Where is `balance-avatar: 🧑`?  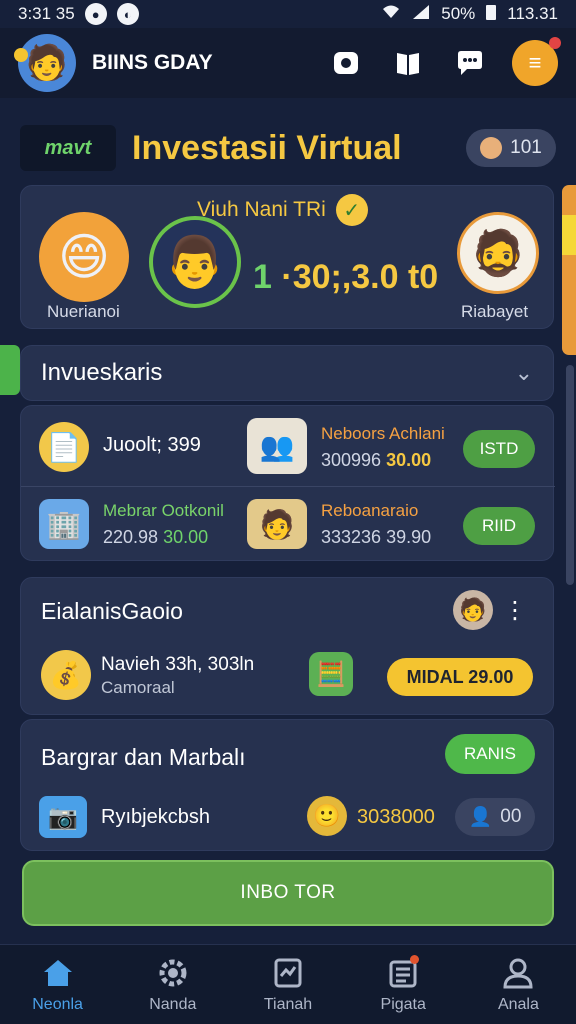 balance-avatar: 🧑 is located at coordinates (473, 610).